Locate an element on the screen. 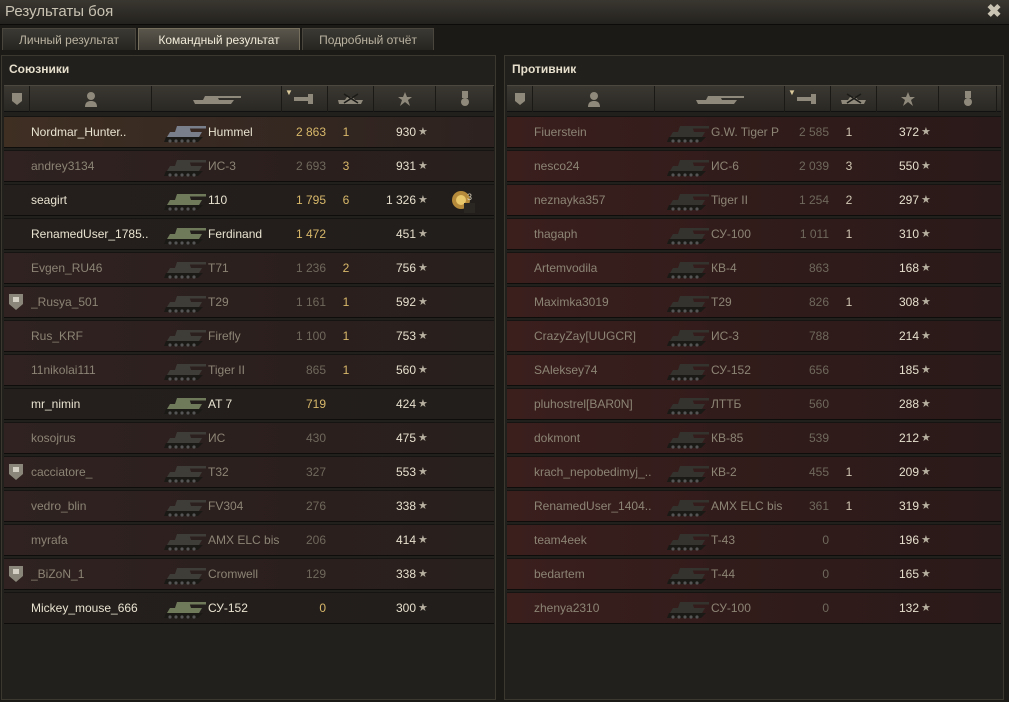 This screenshot has height=702, width=1009. player-row: Fiuerstein G.W. Tiger P 2 585 1 372 ★ is located at coordinates (754, 132).